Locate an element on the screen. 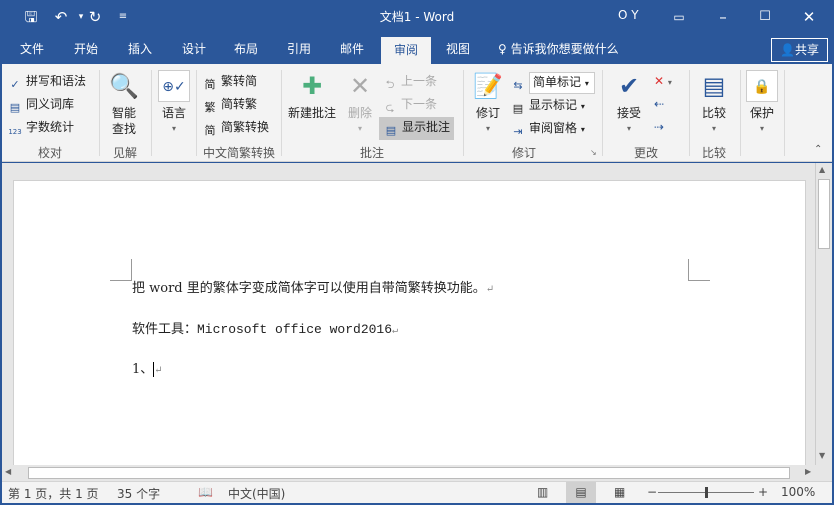 Image resolution: width=834 pixels, height=505 pixels. print-layout-icon: ▤ is located at coordinates (581, 492).